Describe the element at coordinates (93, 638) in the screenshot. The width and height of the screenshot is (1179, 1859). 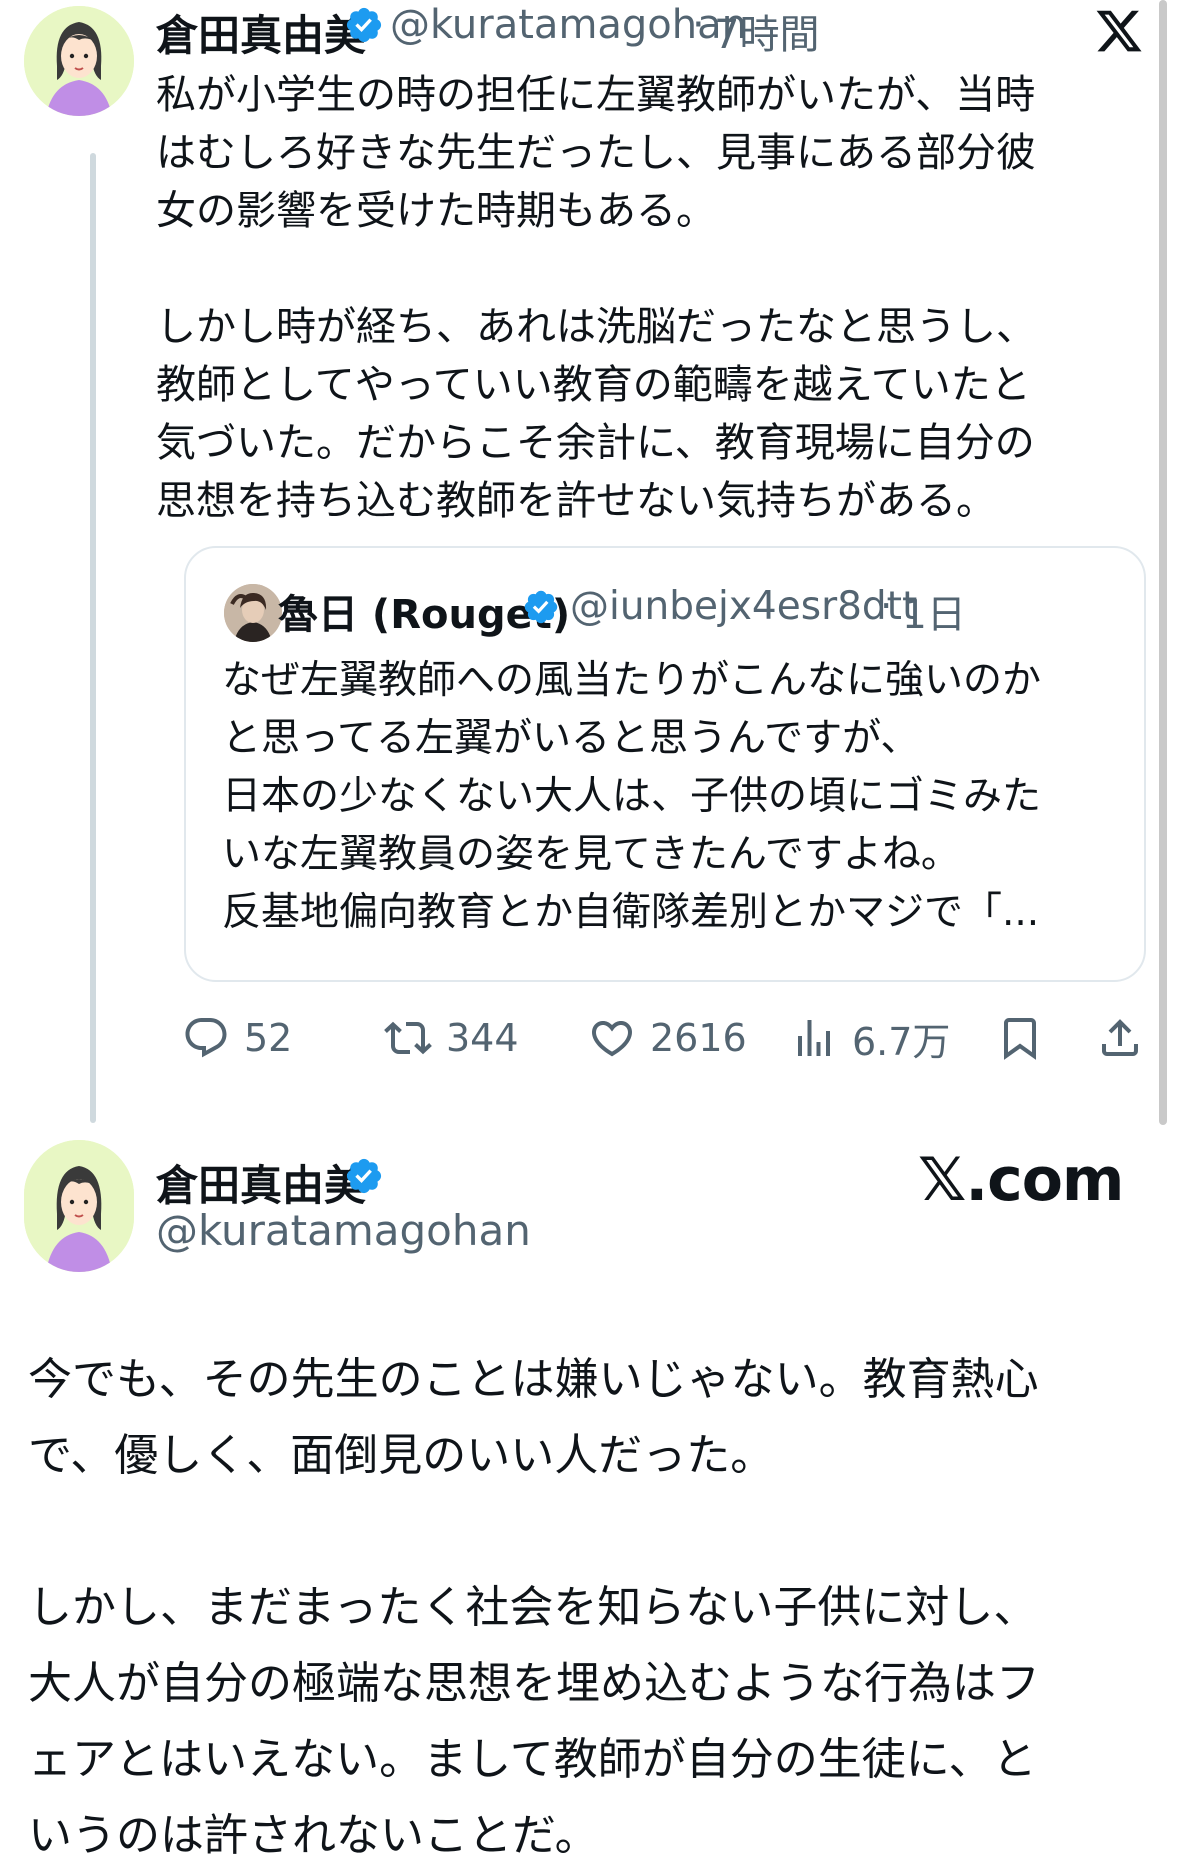
I see `thread-connector-line` at that location.